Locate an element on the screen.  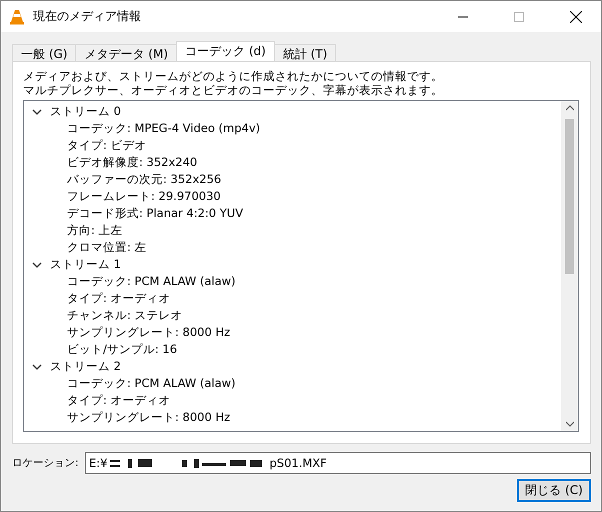
scrollbar is located at coordinates (569, 266).